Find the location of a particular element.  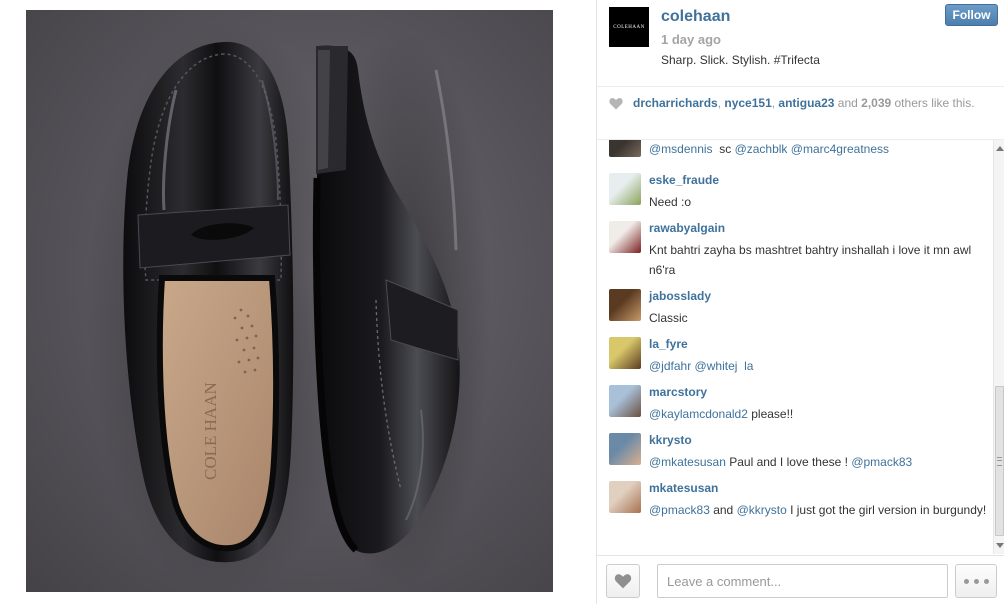

post-timestamp: 1 day ago is located at coordinates (691, 39).